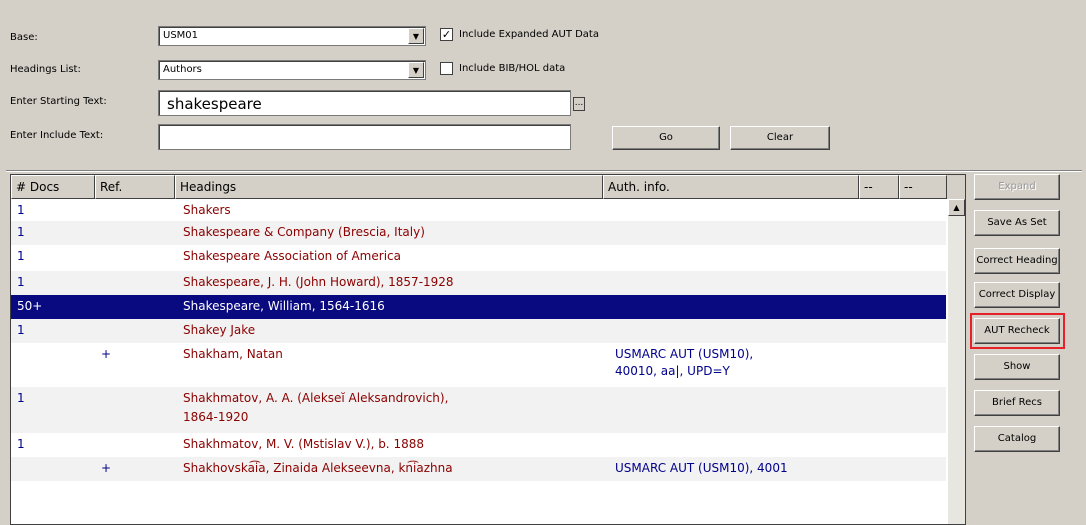  What do you see at coordinates (207, 210) in the screenshot?
I see `row-heading: Shakers` at bounding box center [207, 210].